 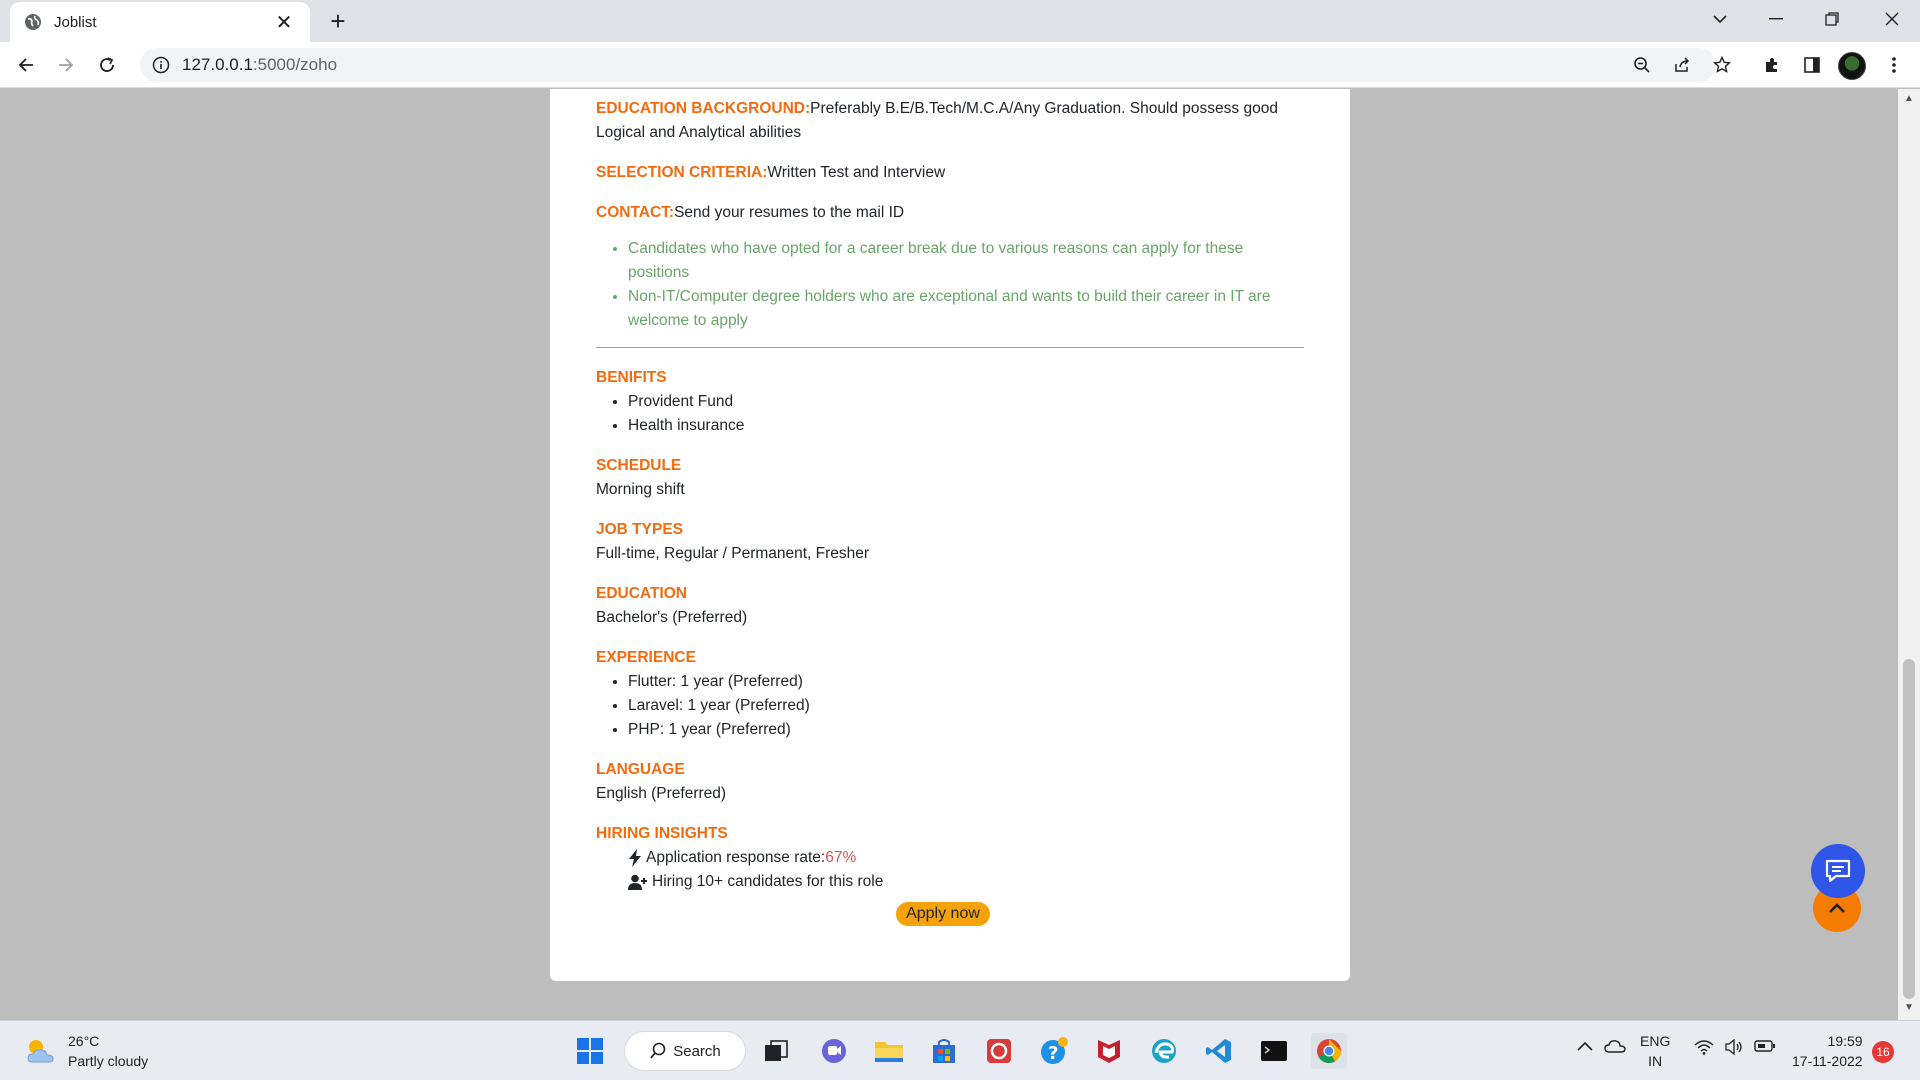 I want to click on benefits-section: BENIFITS Provident Fund Health insurance, so click(x=950, y=402).